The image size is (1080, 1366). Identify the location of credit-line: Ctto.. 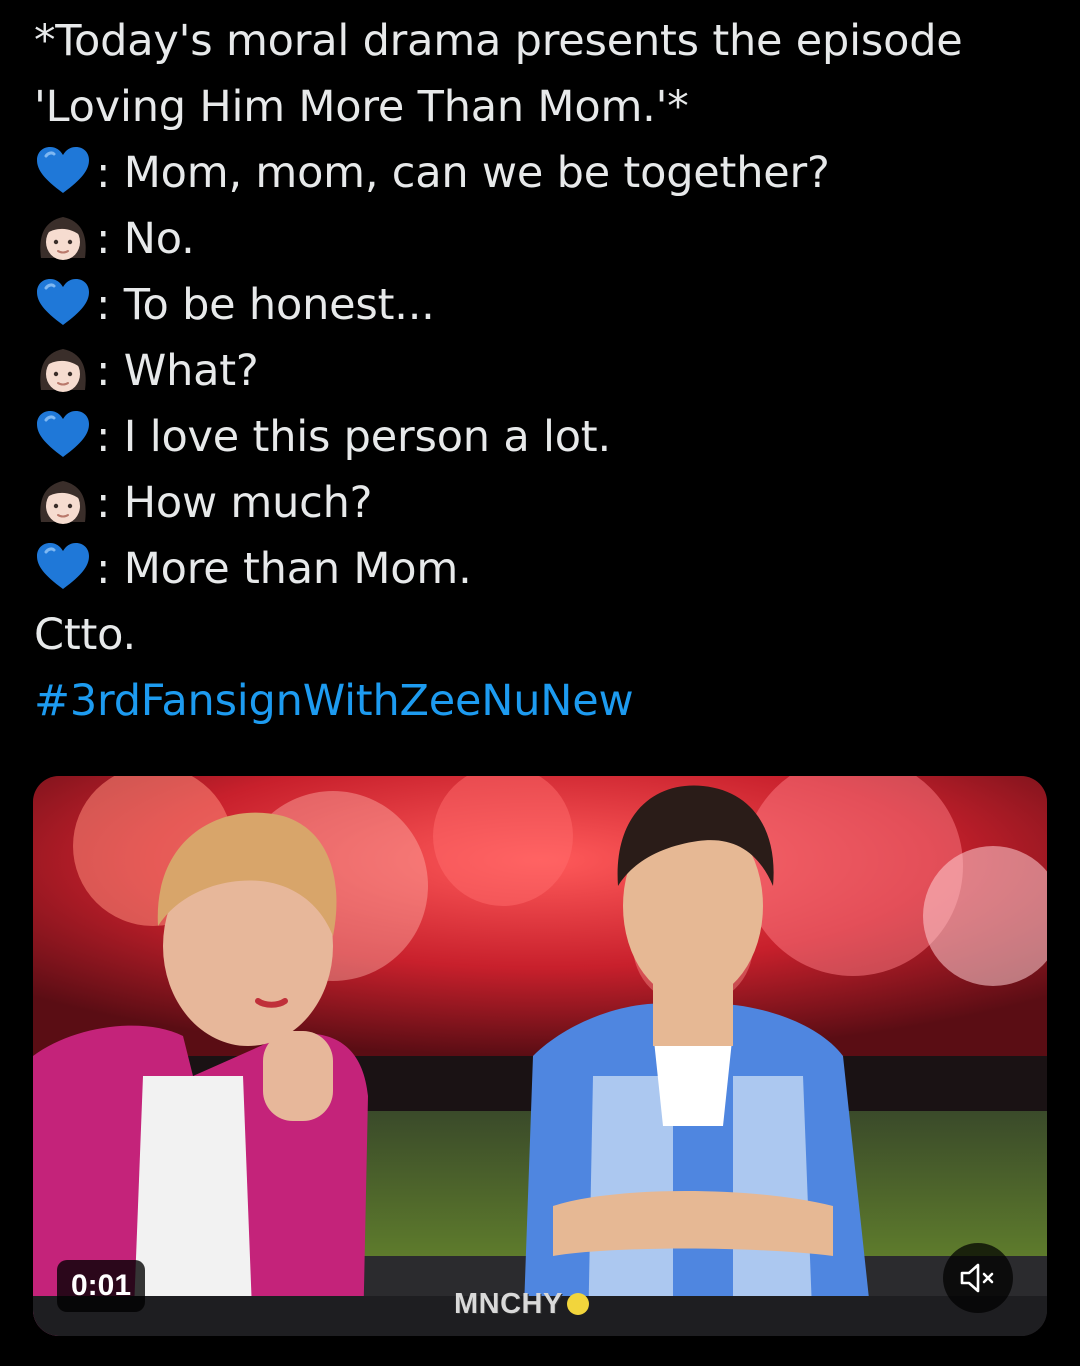
(85, 635).